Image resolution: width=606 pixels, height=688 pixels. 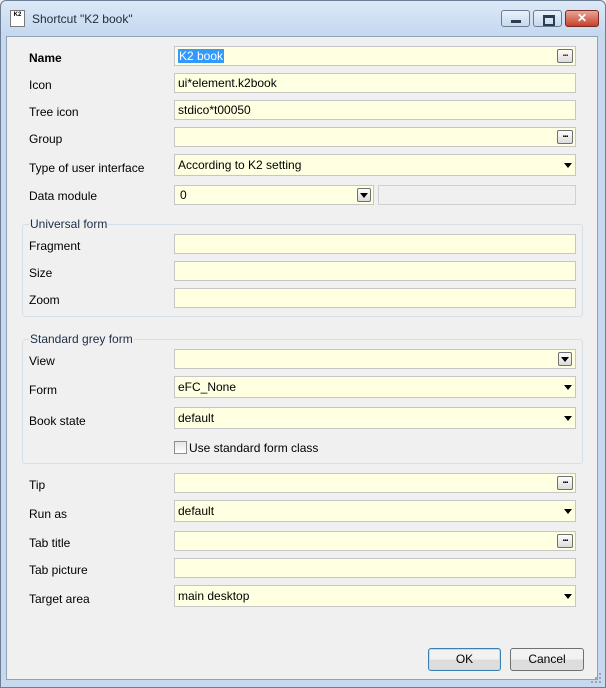 I want to click on data-module-label: Data module, so click(x=63, y=196).